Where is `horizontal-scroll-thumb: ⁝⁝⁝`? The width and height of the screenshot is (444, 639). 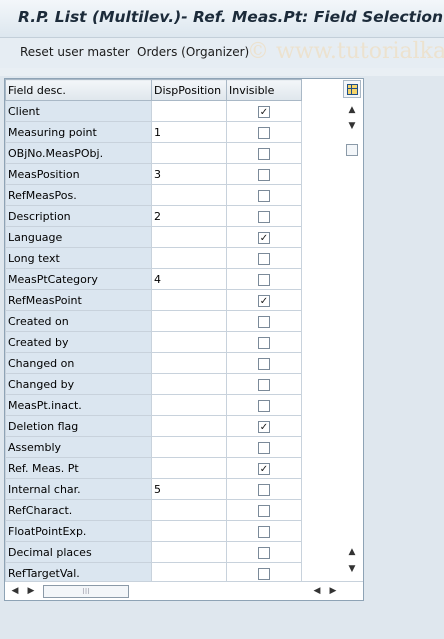 horizontal-scroll-thumb: ⁝⁝⁝ is located at coordinates (86, 591).